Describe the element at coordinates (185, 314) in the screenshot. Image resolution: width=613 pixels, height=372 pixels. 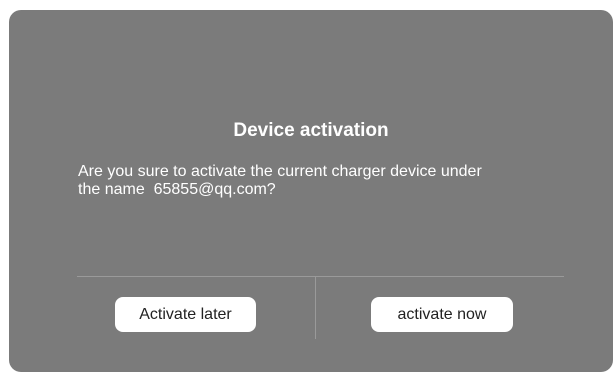
I see `activate-later-button: Activate later` at that location.